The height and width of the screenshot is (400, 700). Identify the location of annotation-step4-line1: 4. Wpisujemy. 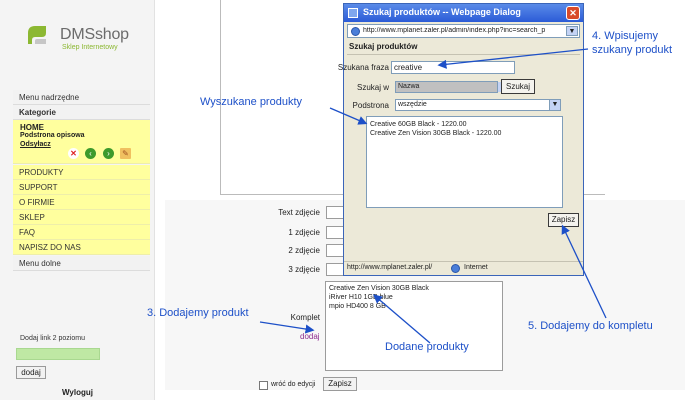
(625, 36).